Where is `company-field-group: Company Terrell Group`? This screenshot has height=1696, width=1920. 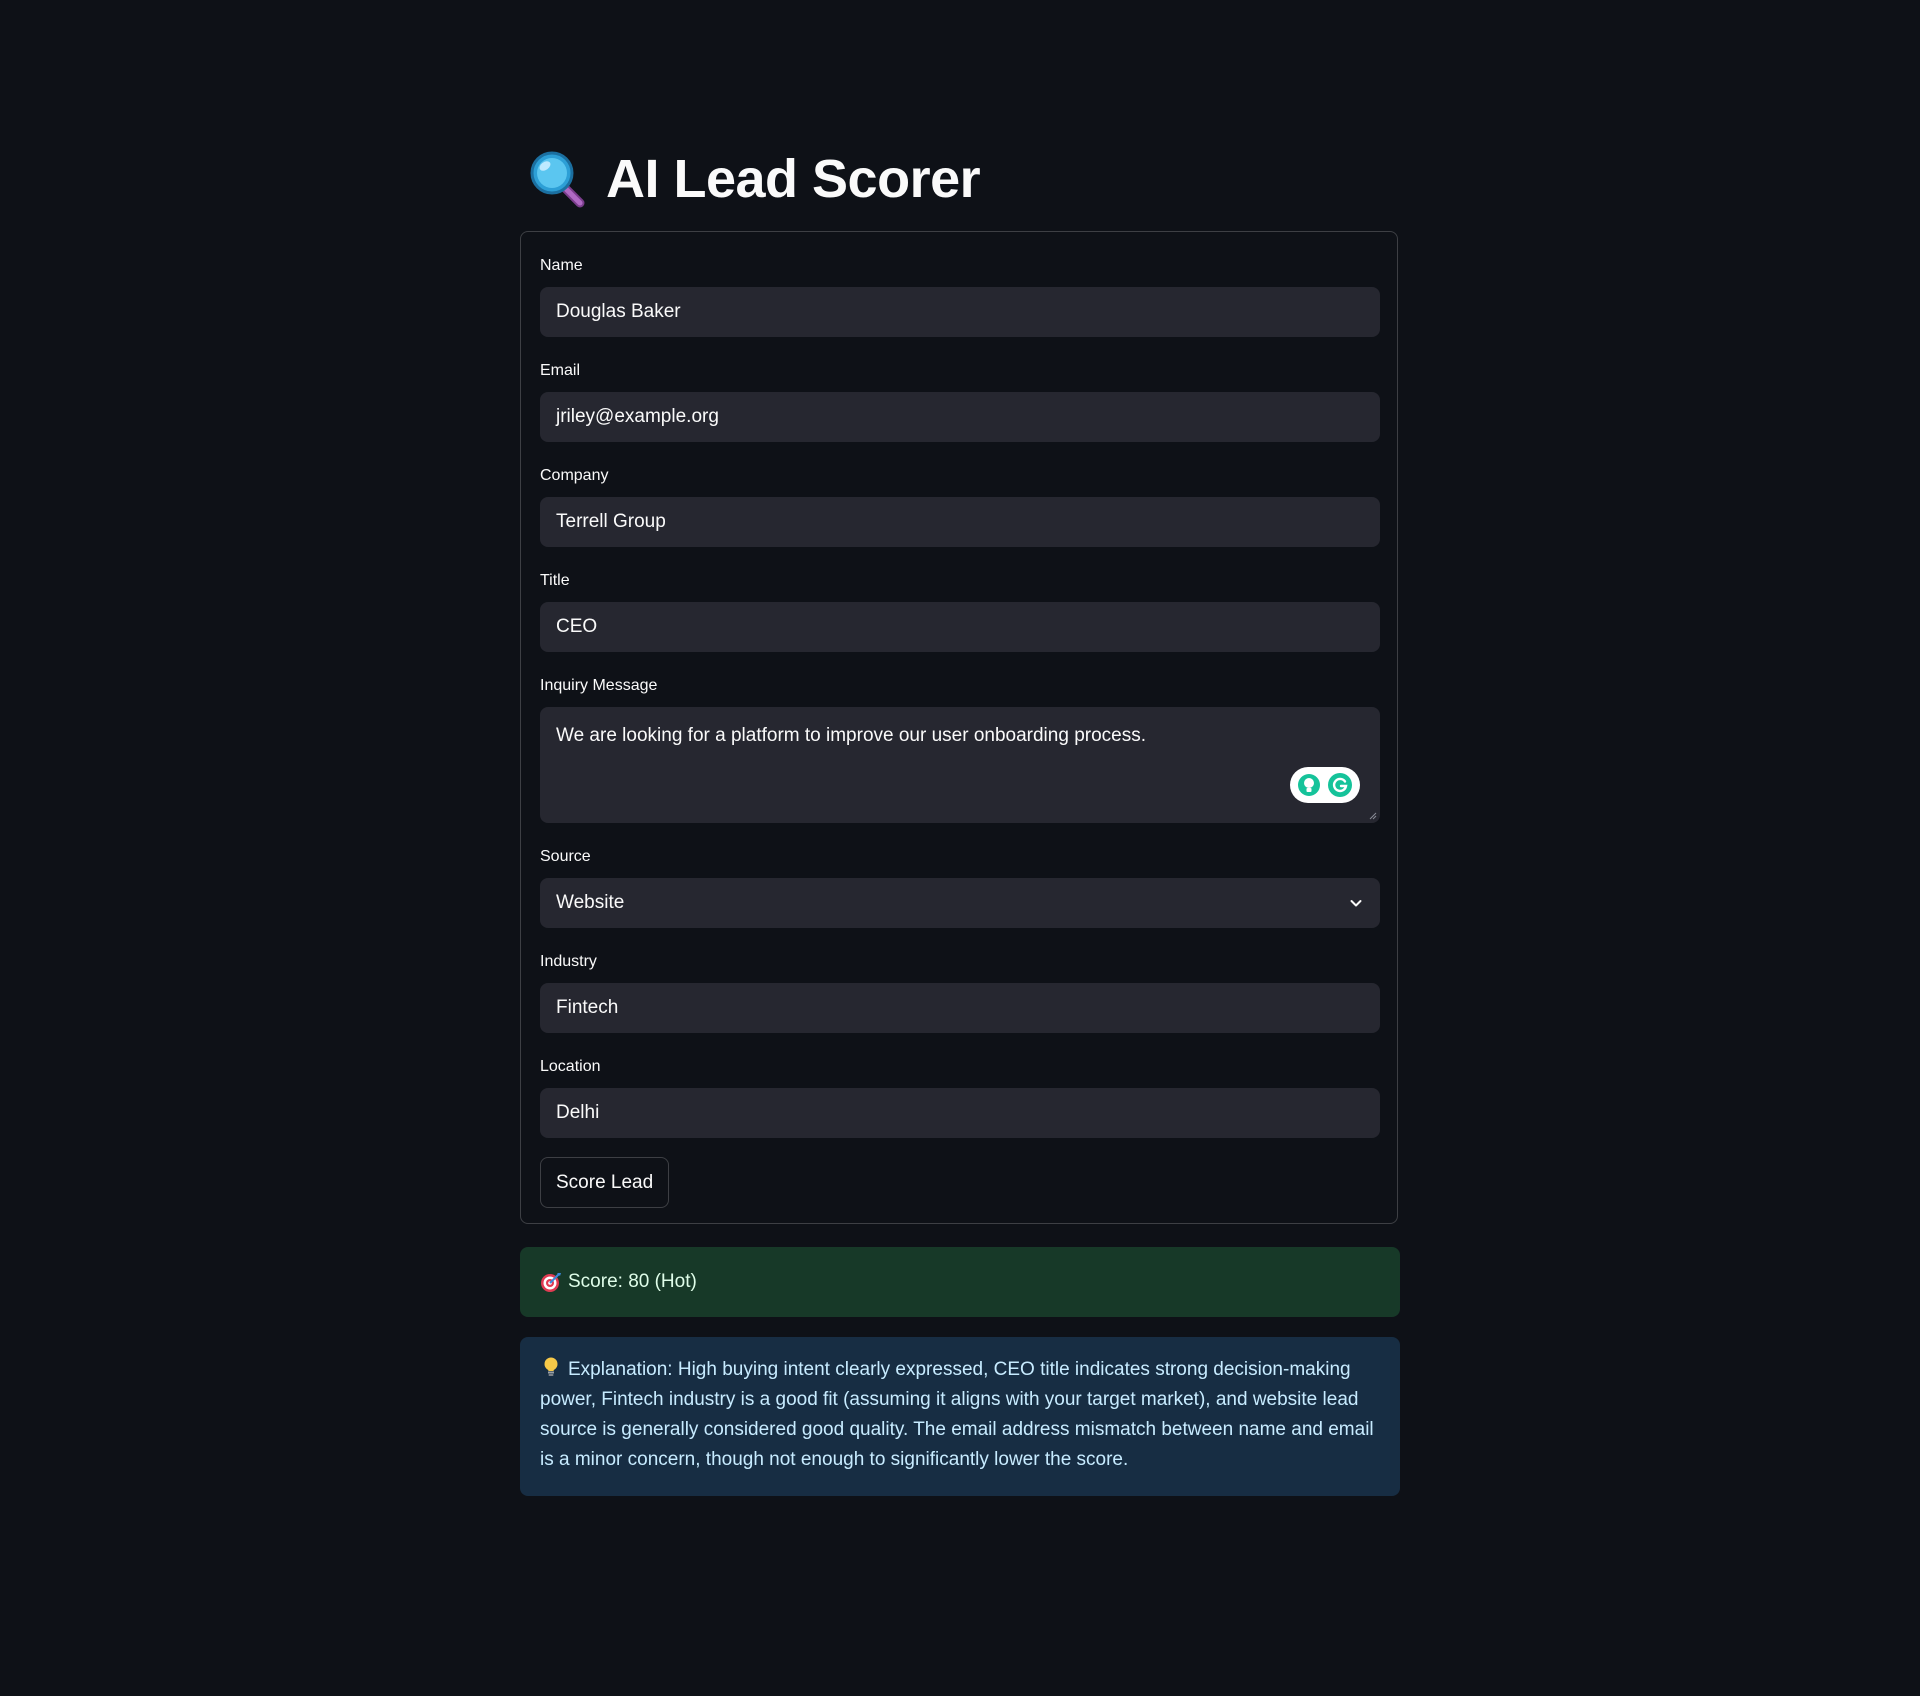
company-field-group: Company Terrell Group is located at coordinates (960, 506).